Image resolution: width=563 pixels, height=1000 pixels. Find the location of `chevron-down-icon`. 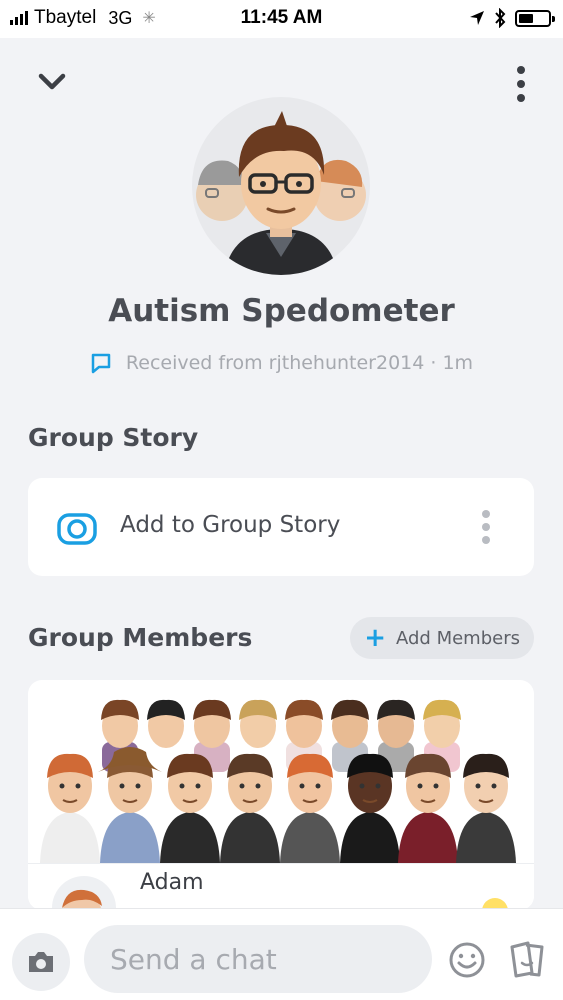

chevron-down-icon is located at coordinates (52, 81).